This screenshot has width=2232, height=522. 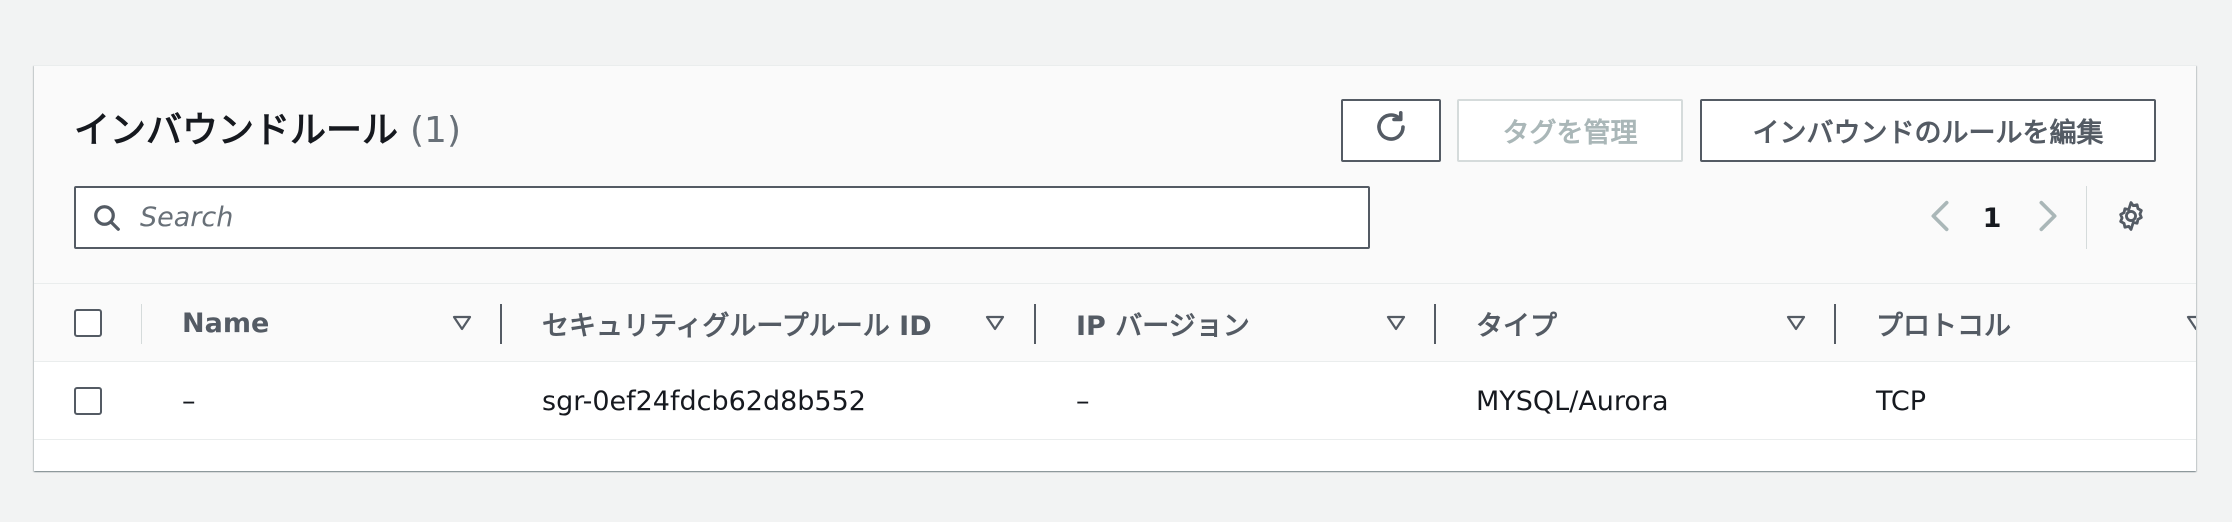 I want to click on sort-ip-version-icon, so click(x=1396, y=323).